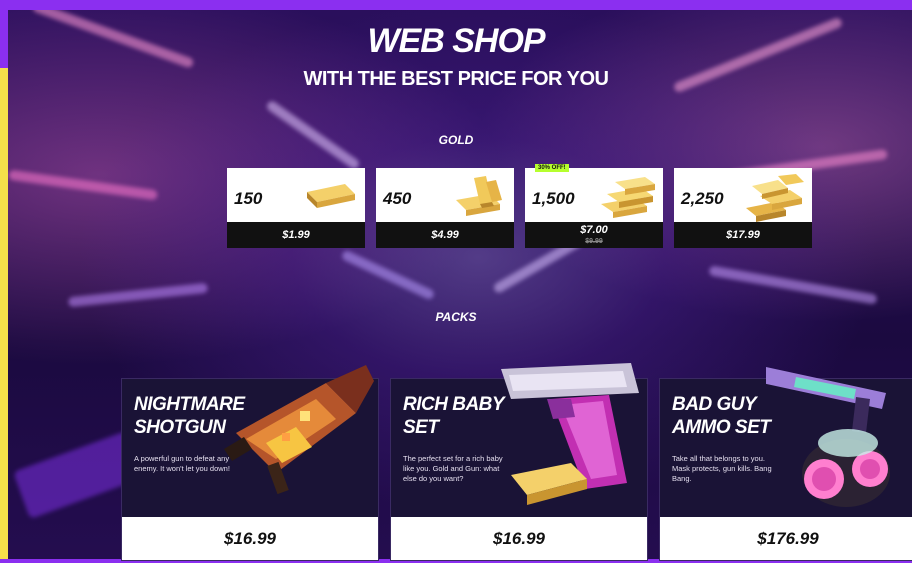  What do you see at coordinates (594, 230) in the screenshot?
I see `gold-price: $7.00` at bounding box center [594, 230].